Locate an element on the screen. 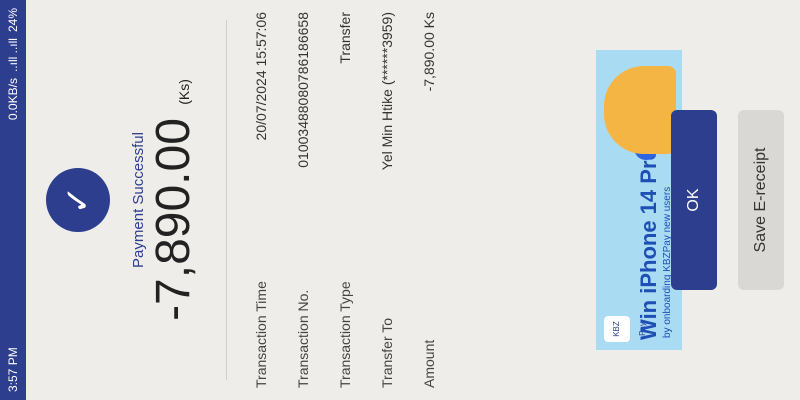 The image size is (800, 400). kbzpay-logo: KBZ Pay is located at coordinates (625, 329).